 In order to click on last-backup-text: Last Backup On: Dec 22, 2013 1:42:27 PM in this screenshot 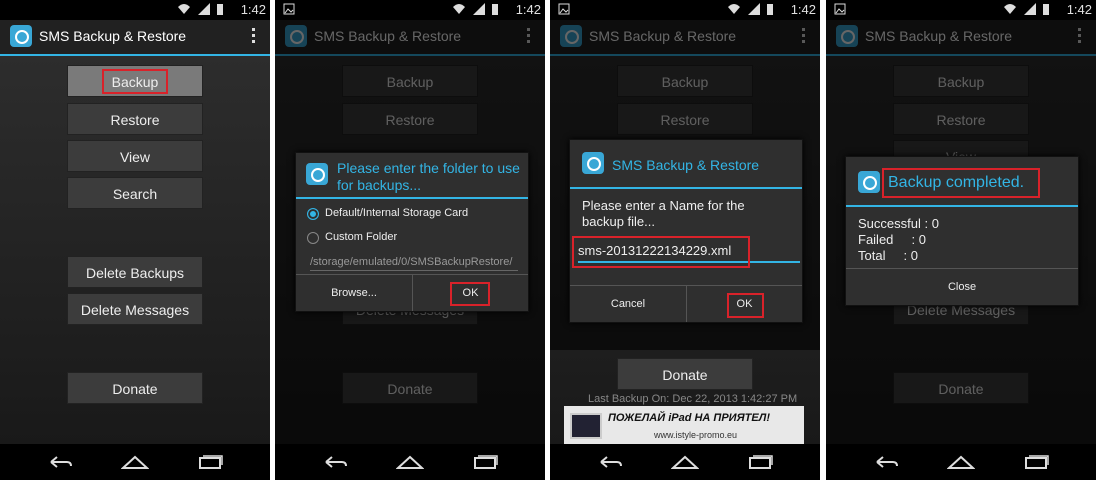, I will do `click(693, 399)`.